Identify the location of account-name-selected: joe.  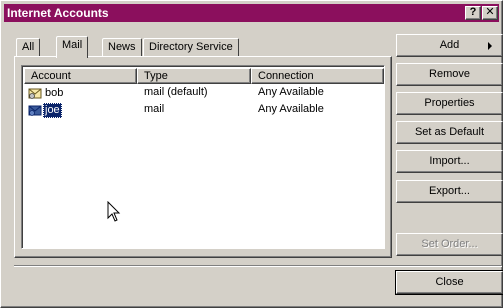
(52, 110).